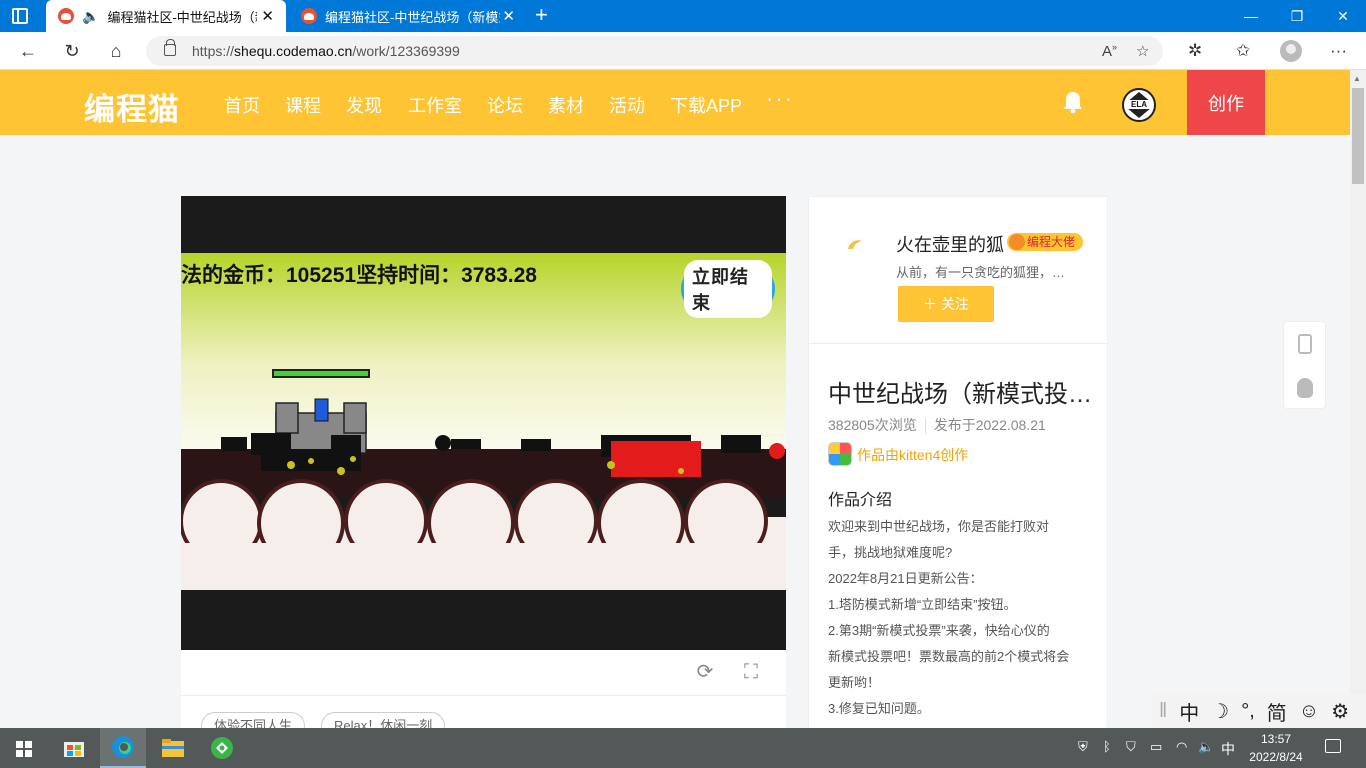  I want to click on profile-avatar, so click(1291, 51).